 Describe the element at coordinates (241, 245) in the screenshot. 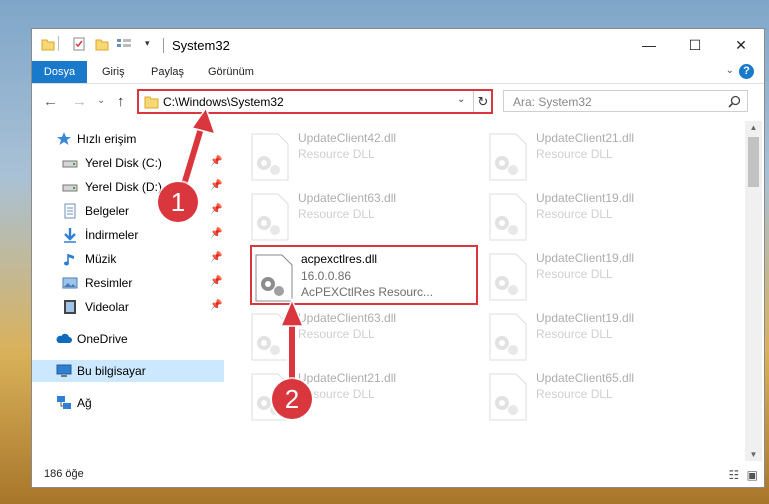

I see `annotation-arrows` at that location.